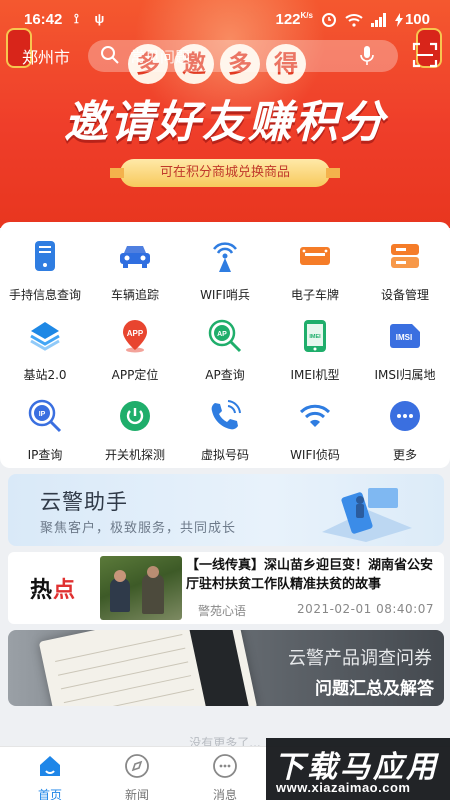 This screenshot has height=800, width=450. Describe the element at coordinates (45, 270) in the screenshot. I see `feature-handheld-query: 手持信息查询` at that location.